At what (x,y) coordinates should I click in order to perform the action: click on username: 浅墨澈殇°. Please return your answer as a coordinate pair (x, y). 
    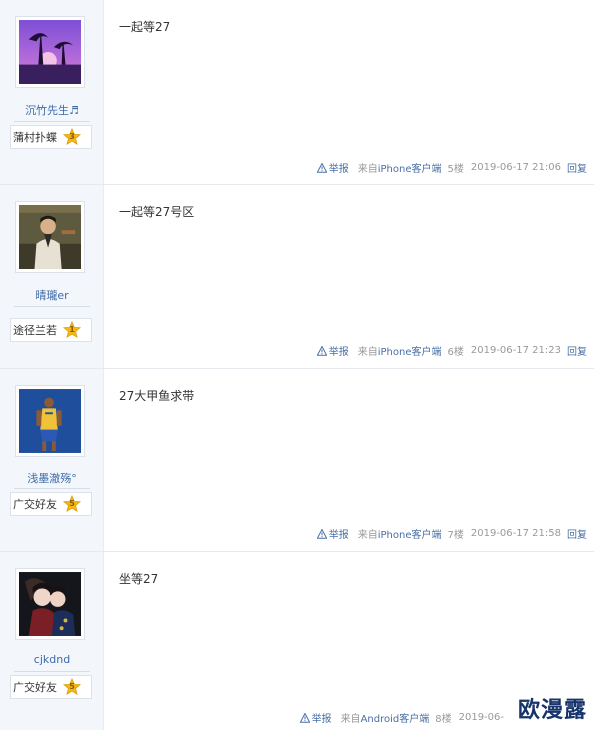
    Looking at the image, I should click on (52, 478).